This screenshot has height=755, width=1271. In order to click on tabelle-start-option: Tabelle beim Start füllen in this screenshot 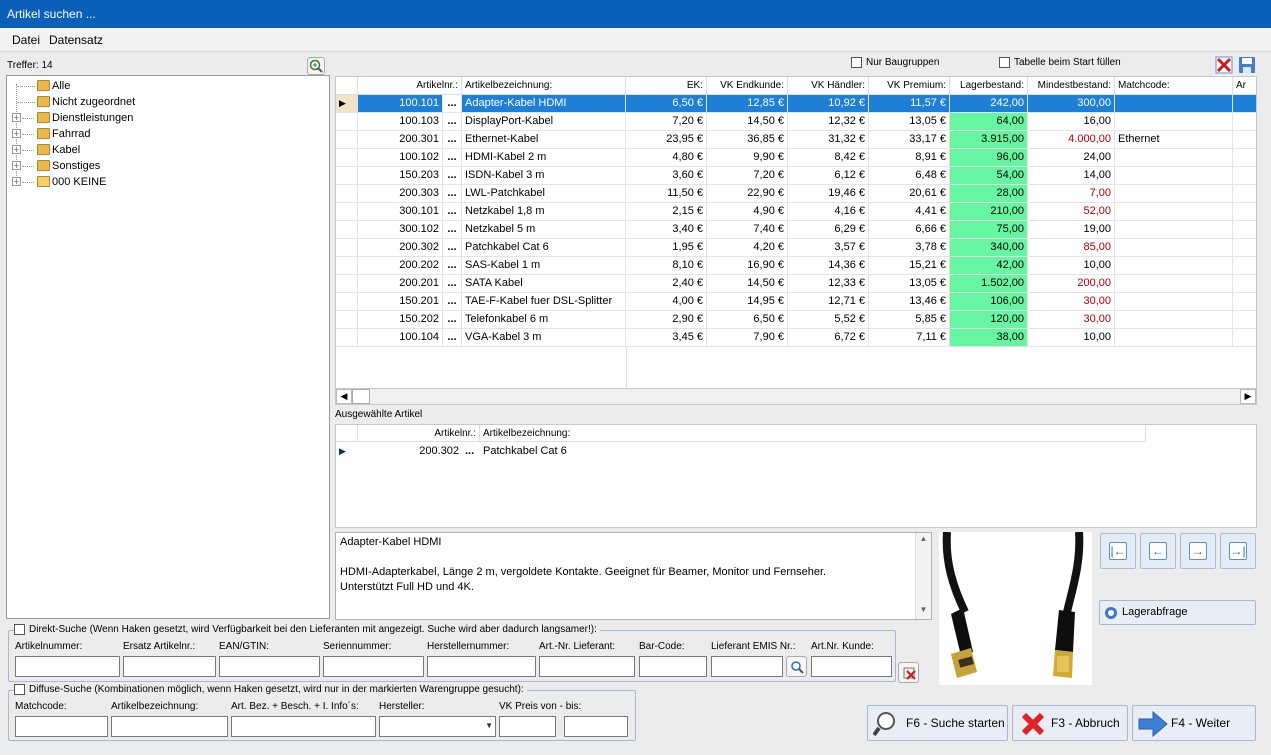, I will do `click(1060, 62)`.